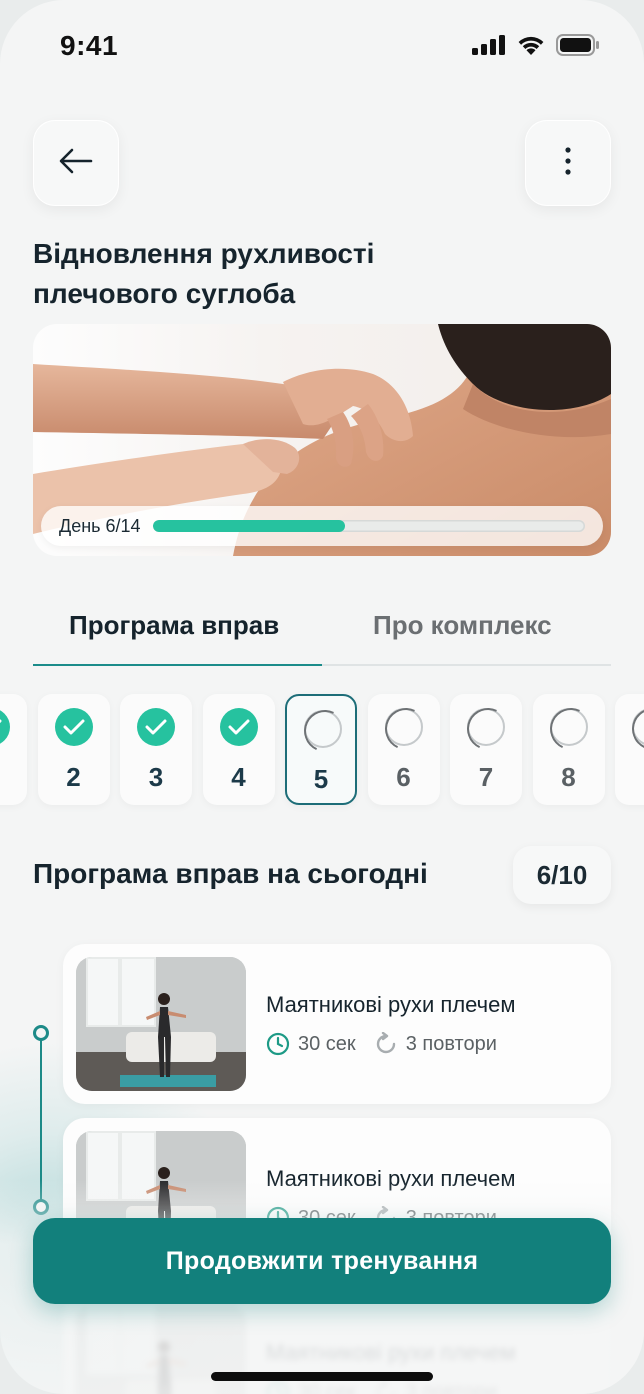 This screenshot has width=644, height=1394. What do you see at coordinates (568, 749) in the screenshot?
I see `day-chip: 8` at bounding box center [568, 749].